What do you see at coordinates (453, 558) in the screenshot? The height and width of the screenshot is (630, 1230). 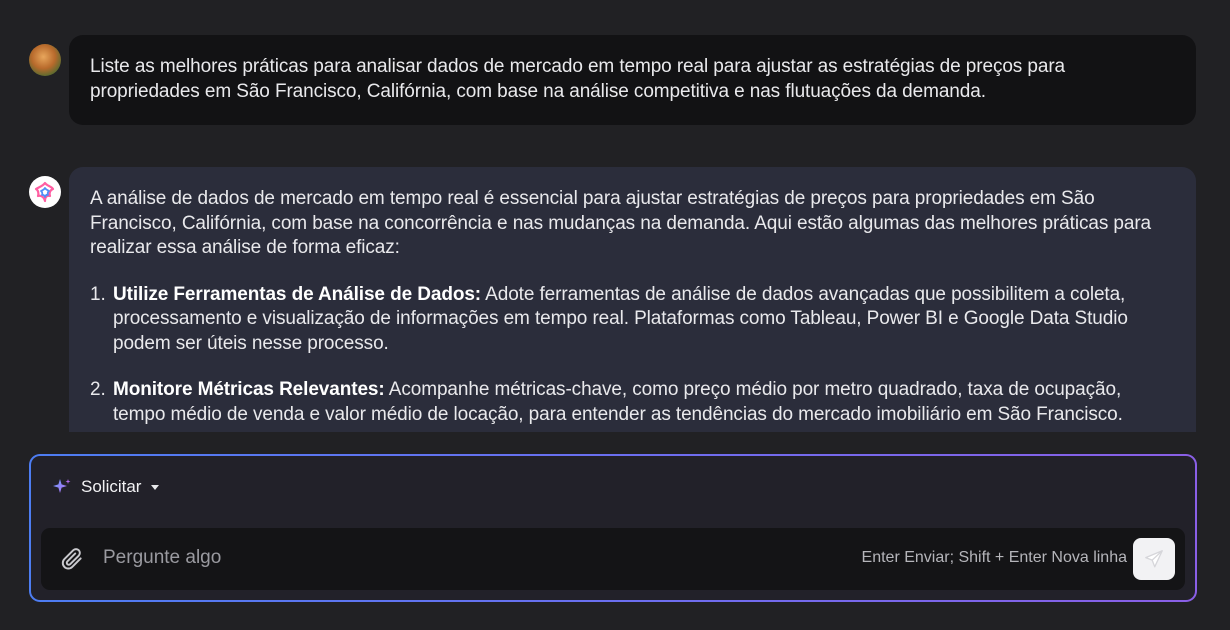 I see `ask-input` at bounding box center [453, 558].